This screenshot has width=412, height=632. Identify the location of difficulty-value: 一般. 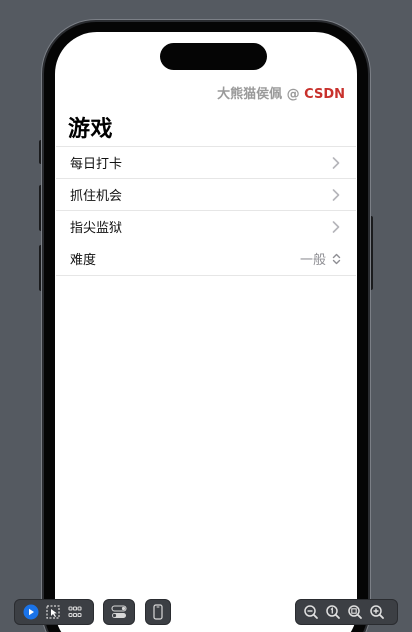
(312, 260).